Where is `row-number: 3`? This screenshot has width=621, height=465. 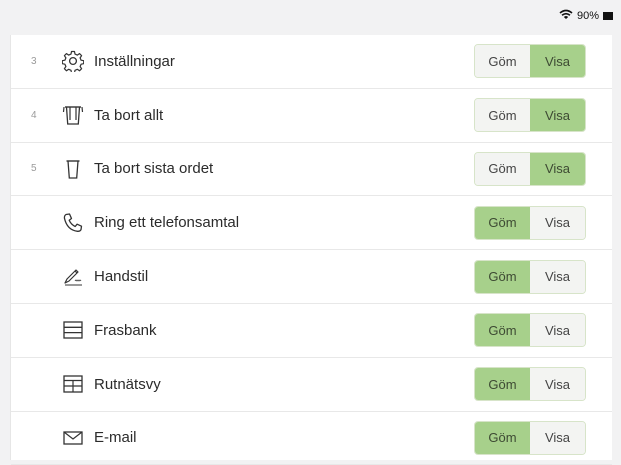 row-number: 3 is located at coordinates (34, 61).